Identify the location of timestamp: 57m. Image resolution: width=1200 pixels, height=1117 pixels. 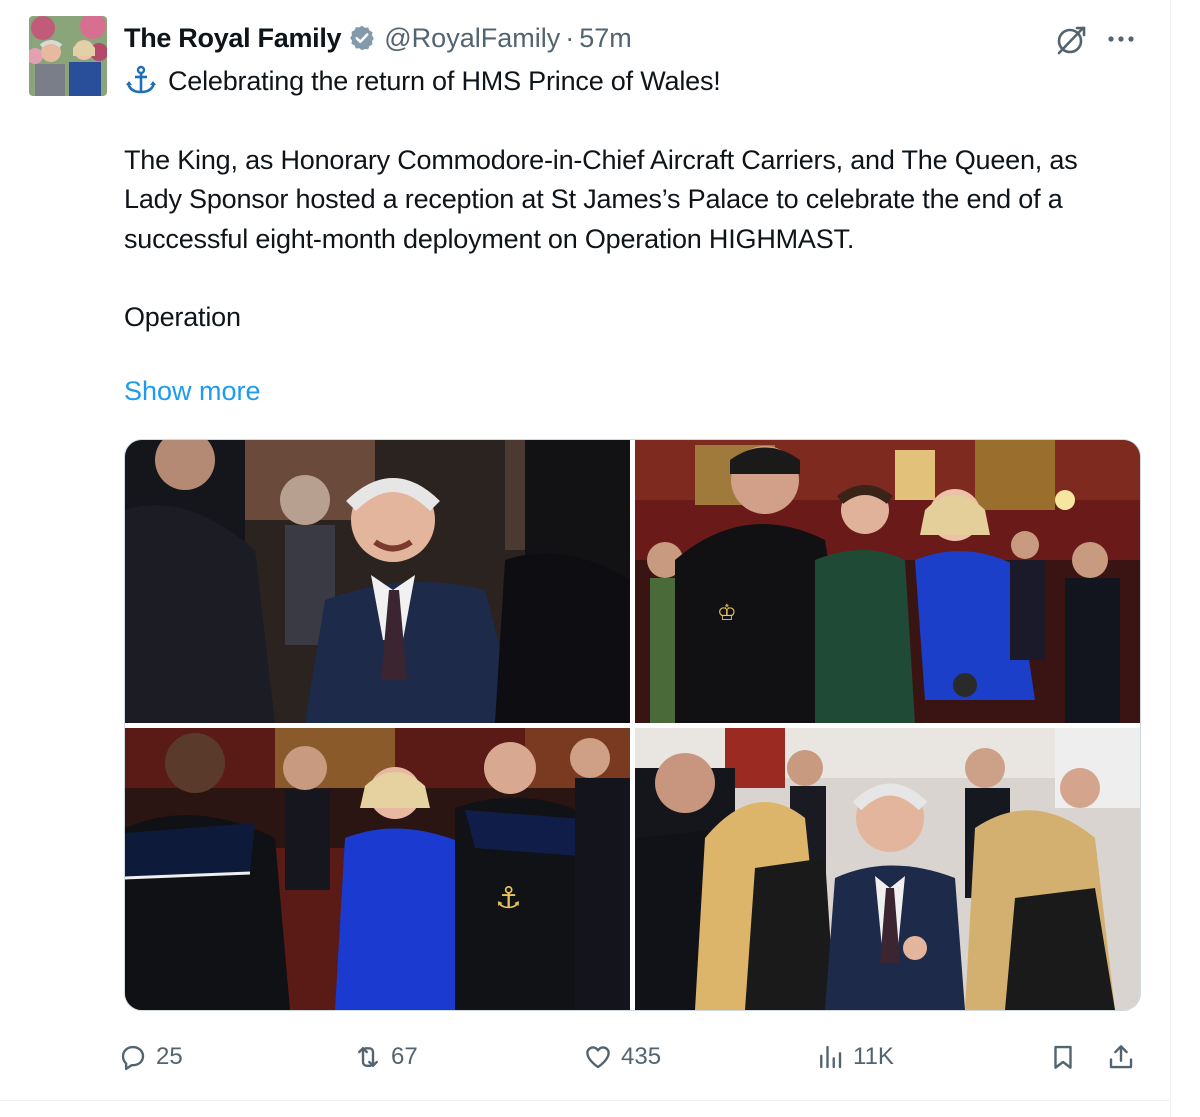
(605, 38).